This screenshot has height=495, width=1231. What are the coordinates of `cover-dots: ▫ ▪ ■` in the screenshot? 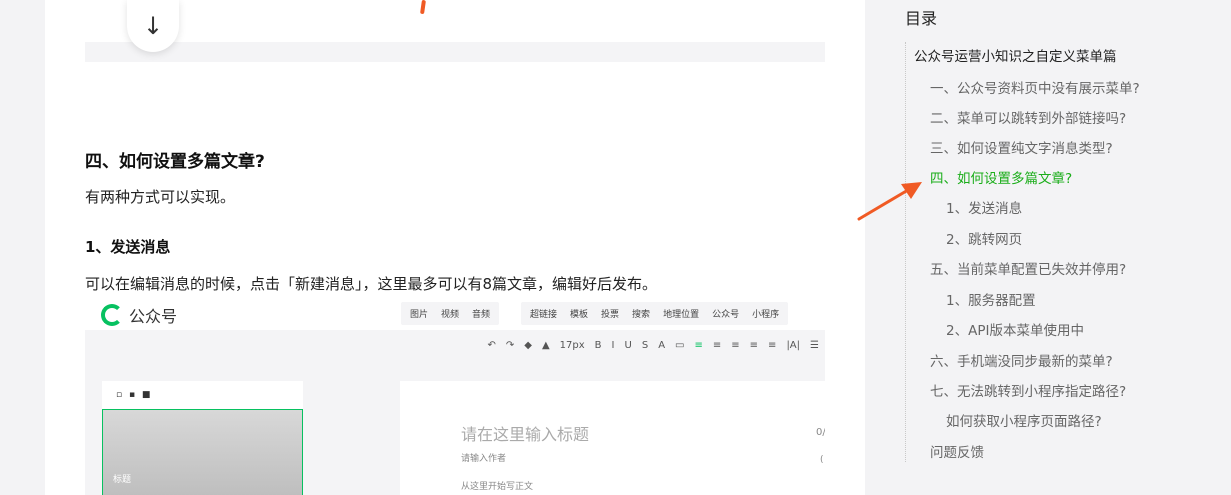 It's located at (134, 395).